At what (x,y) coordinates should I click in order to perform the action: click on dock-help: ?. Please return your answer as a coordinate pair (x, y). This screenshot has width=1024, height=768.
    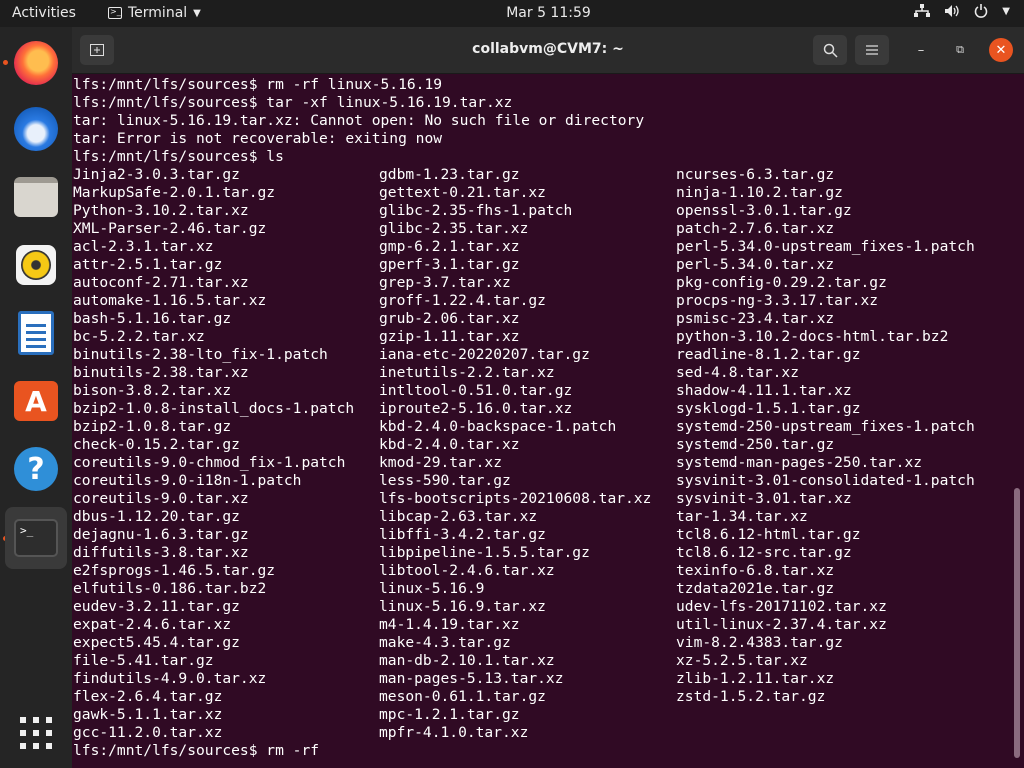
    Looking at the image, I should click on (36, 469).